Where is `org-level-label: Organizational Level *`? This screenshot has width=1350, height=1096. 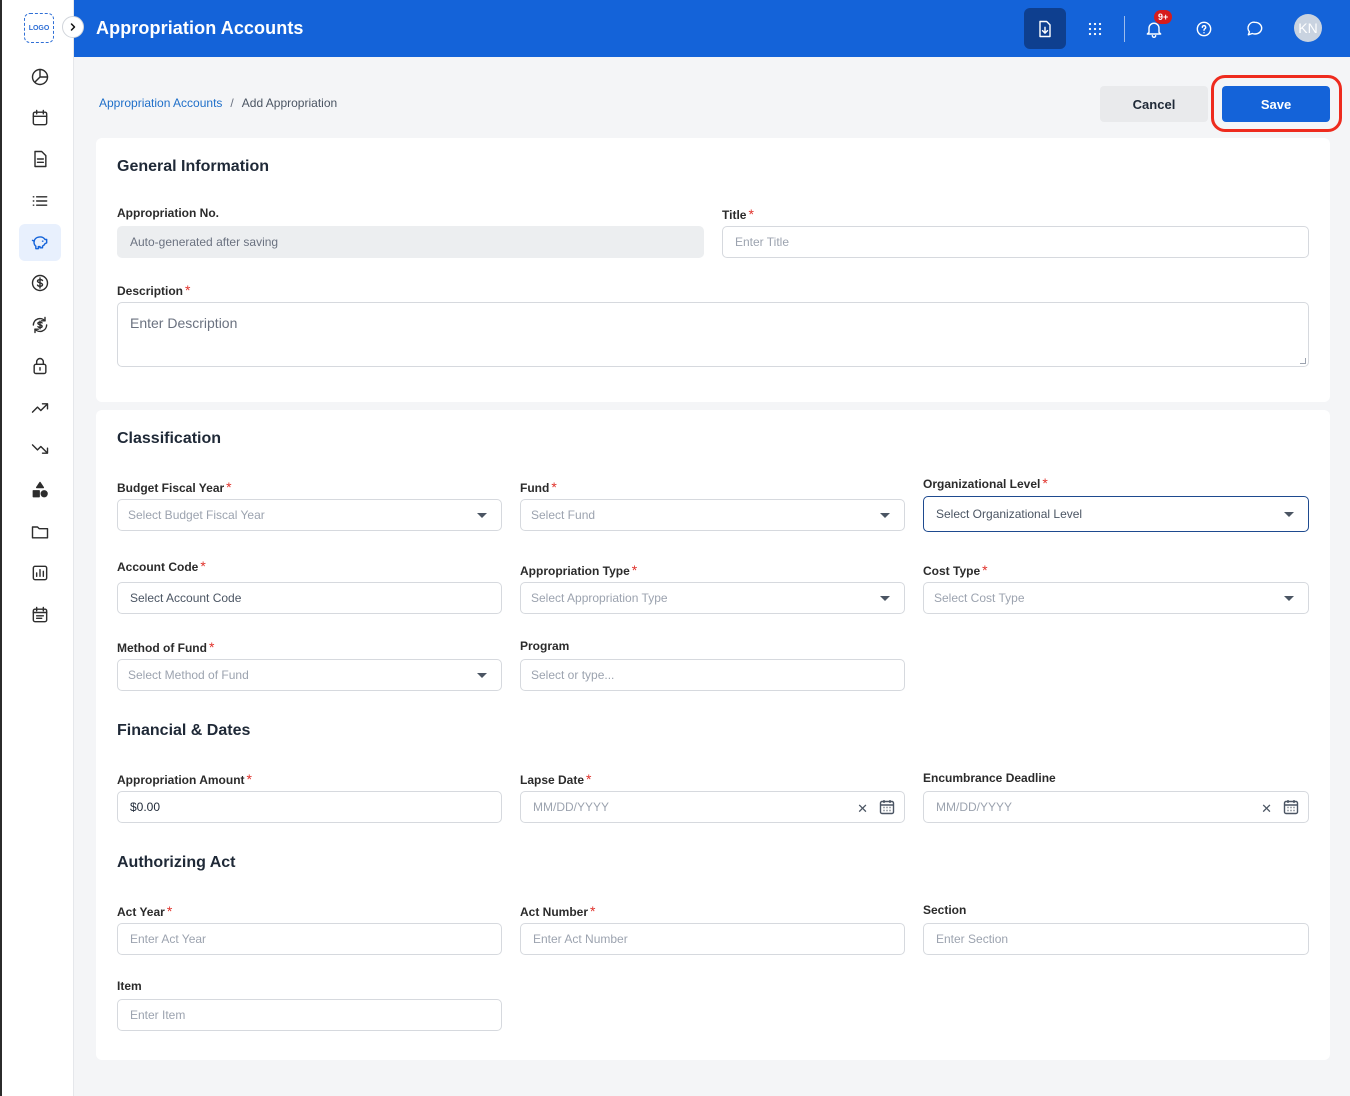
org-level-label: Organizational Level * is located at coordinates (985, 483).